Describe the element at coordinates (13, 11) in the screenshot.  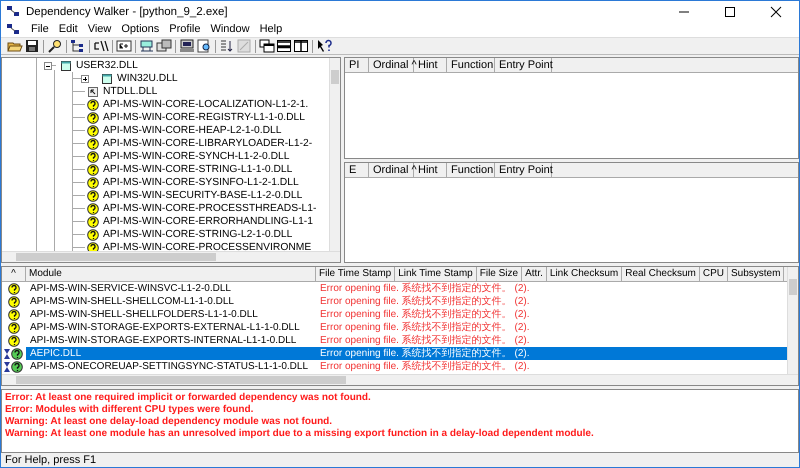
I see `app-icon` at that location.